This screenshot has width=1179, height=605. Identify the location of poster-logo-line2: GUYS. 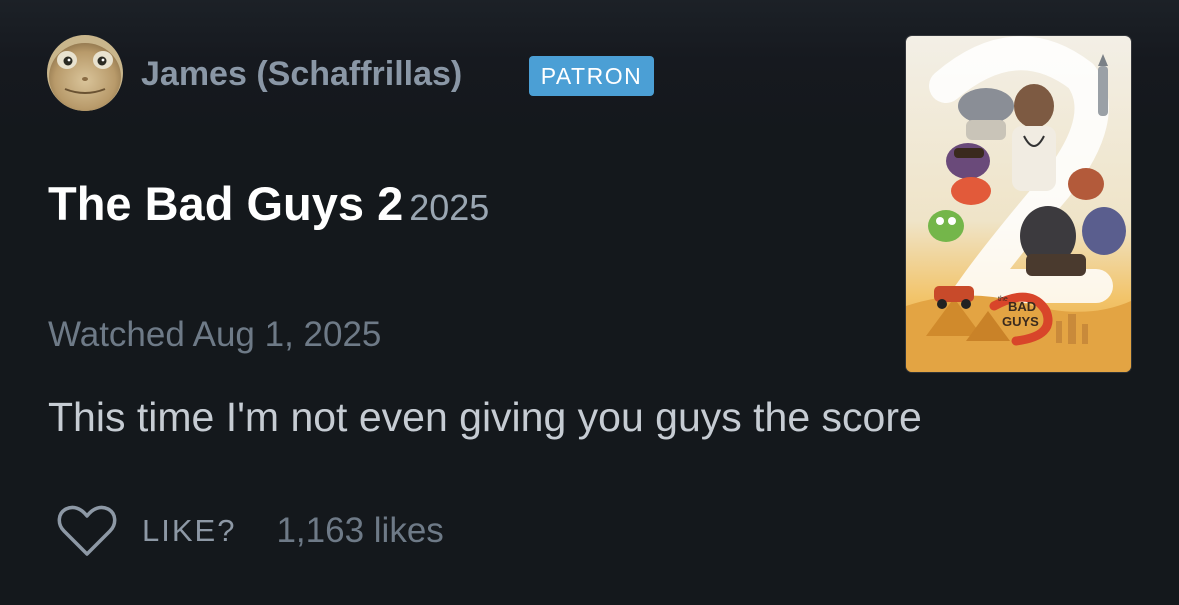
(1020, 321).